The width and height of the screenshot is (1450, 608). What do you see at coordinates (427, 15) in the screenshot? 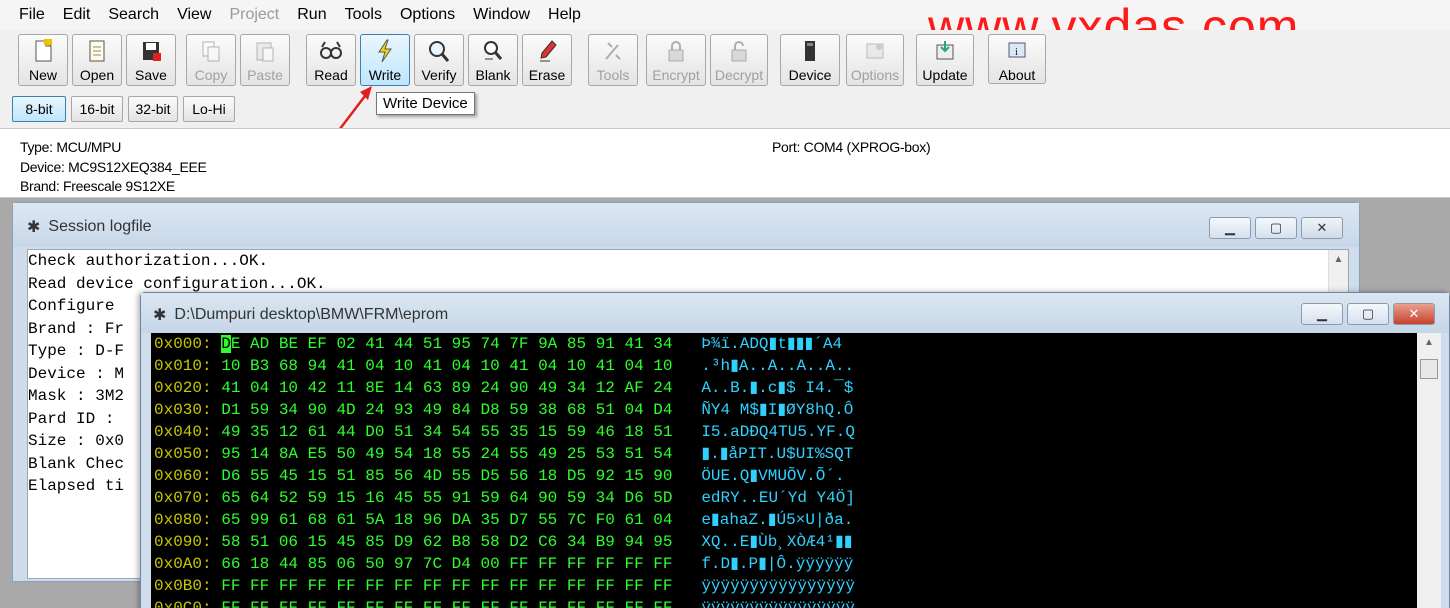
I see `menu-options: Options` at bounding box center [427, 15].